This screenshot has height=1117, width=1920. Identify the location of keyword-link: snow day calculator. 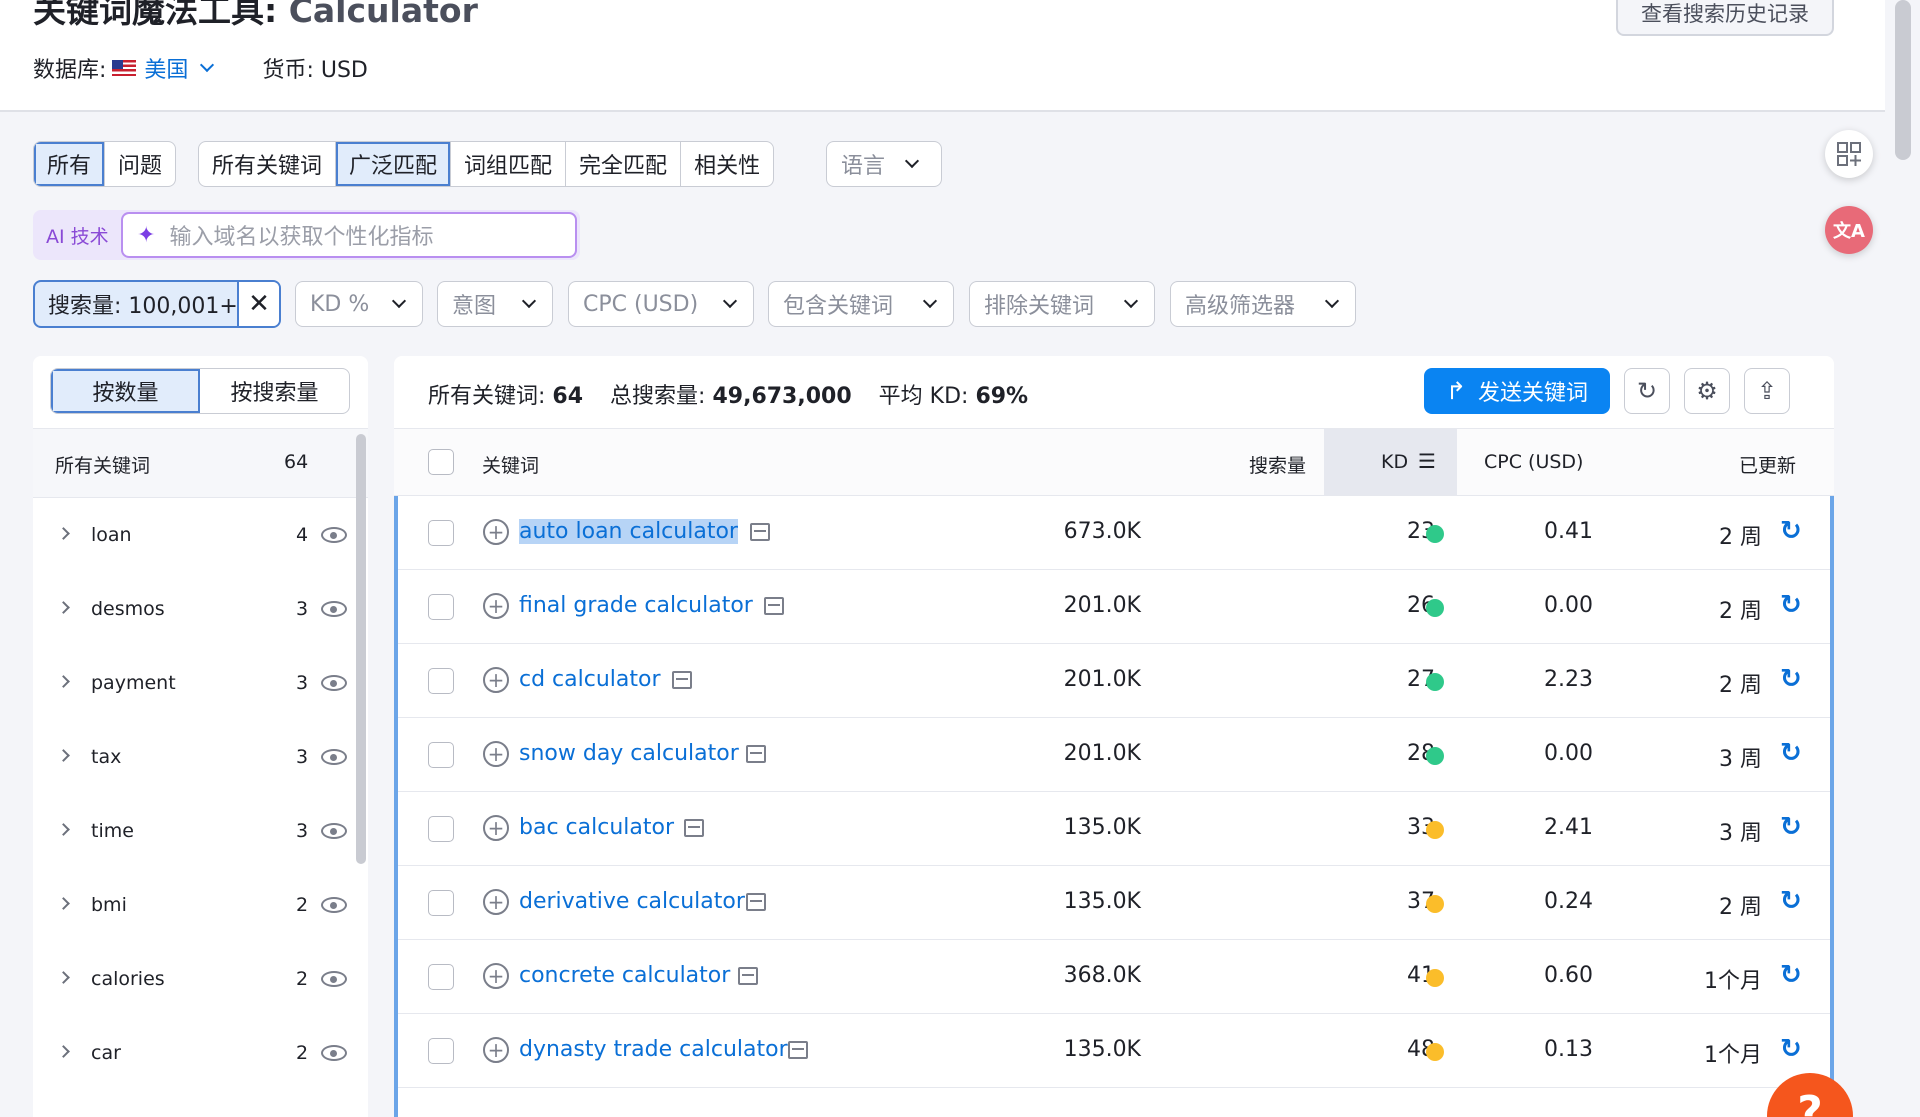
(629, 753).